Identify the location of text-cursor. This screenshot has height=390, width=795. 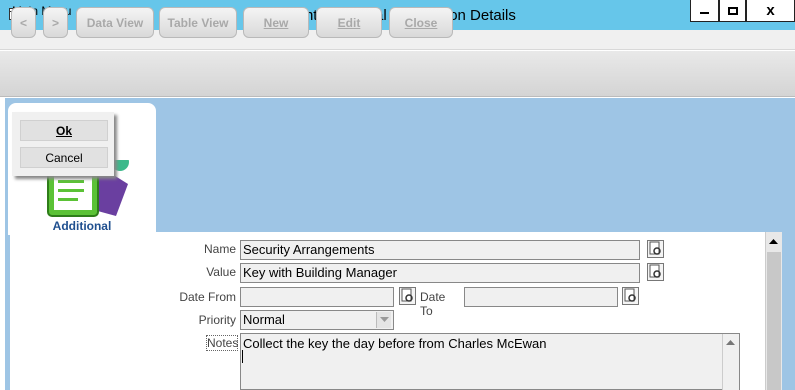
(242, 356).